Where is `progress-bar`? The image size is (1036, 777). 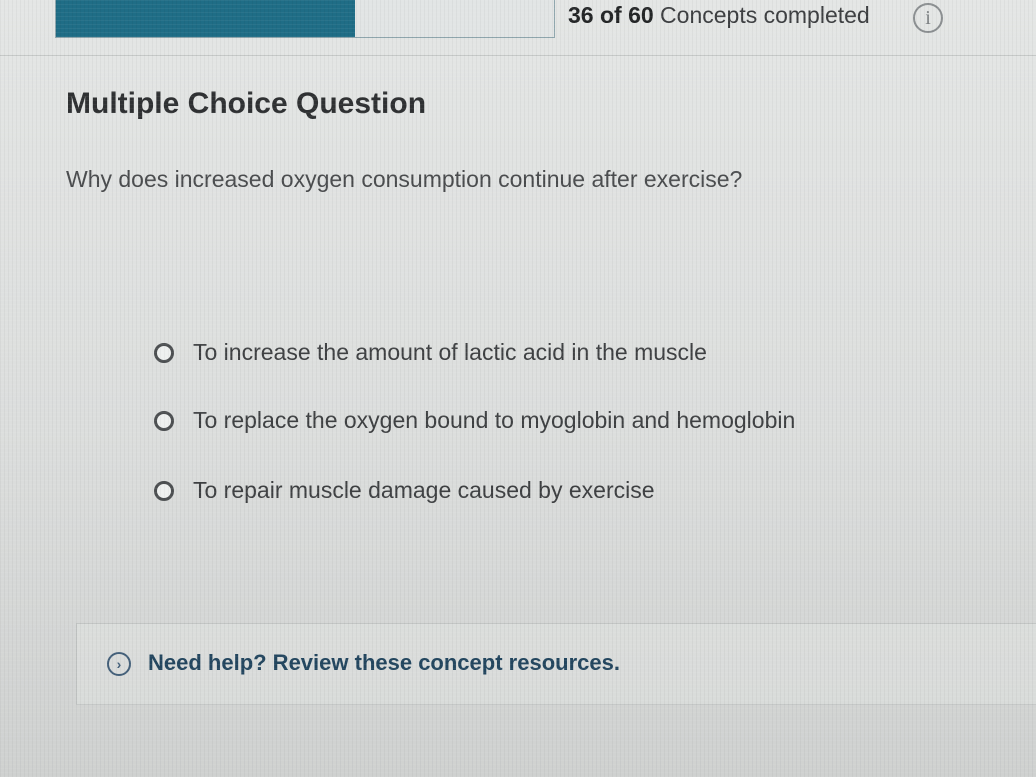
progress-bar is located at coordinates (305, 19).